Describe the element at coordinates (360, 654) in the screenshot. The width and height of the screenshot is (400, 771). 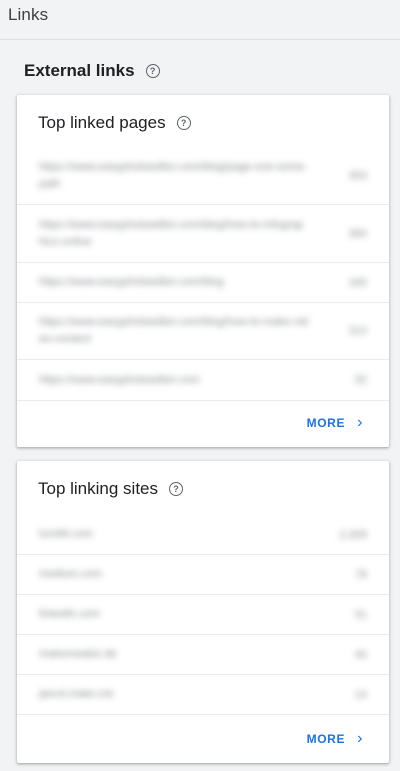
I see `link-count: 40` at that location.